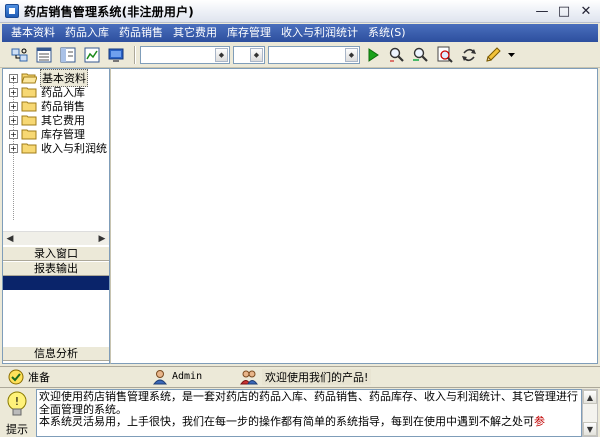  What do you see at coordinates (469, 55) in the screenshot?
I see `refresh-icon` at bounding box center [469, 55].